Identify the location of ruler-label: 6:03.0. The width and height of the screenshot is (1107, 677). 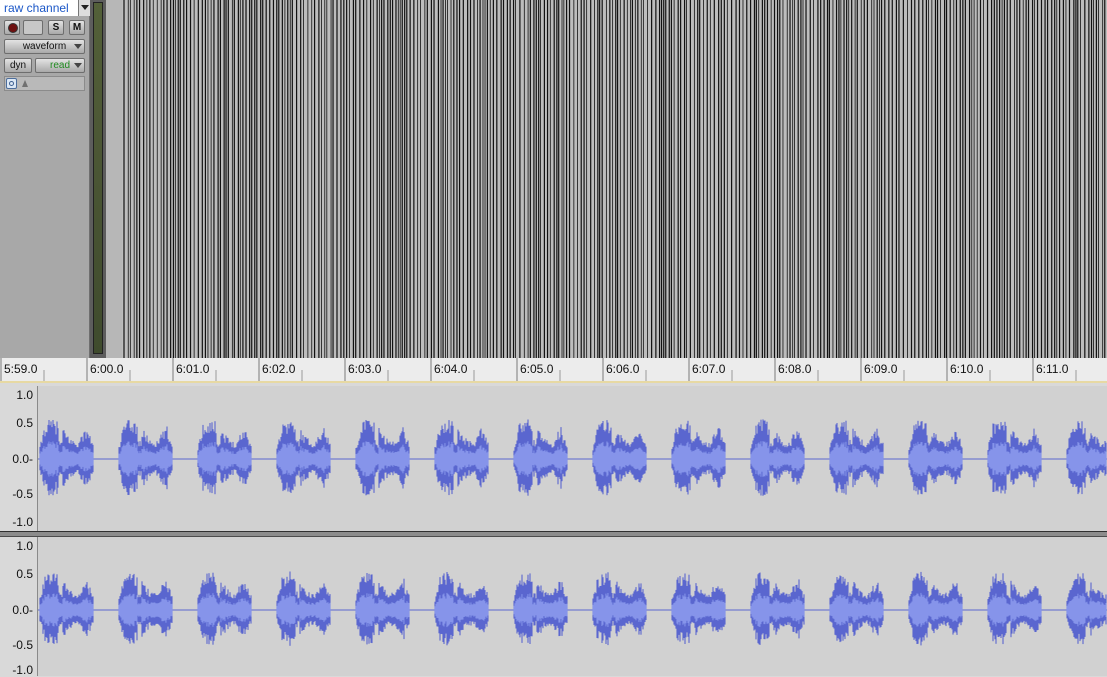
(365, 369).